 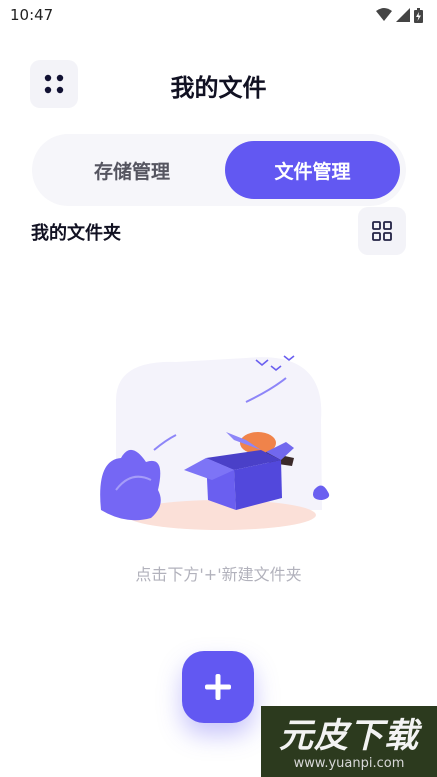 What do you see at coordinates (349, 763) in the screenshot?
I see `watermark-url: www.yuanpi.com` at bounding box center [349, 763].